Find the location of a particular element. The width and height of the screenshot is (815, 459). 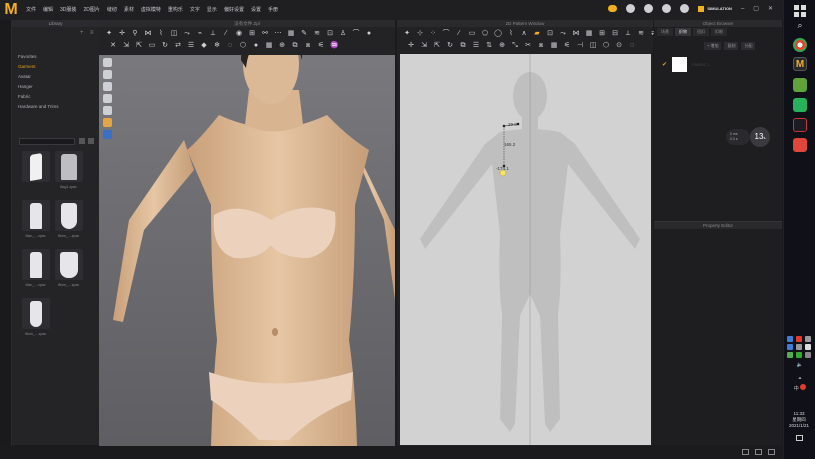

library-category-selected: Garment is located at coordinates (38, 67).